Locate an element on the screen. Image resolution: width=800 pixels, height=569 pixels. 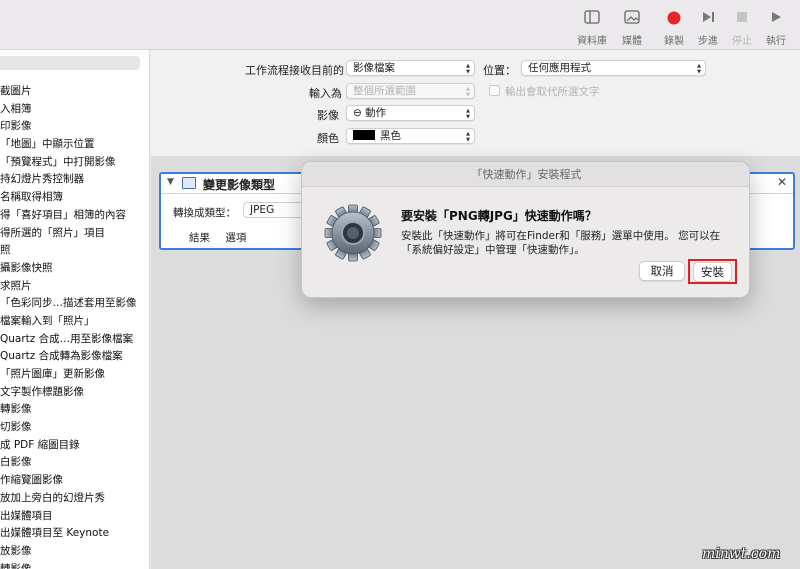
tab-results: 結果 is located at coordinates (199, 238).